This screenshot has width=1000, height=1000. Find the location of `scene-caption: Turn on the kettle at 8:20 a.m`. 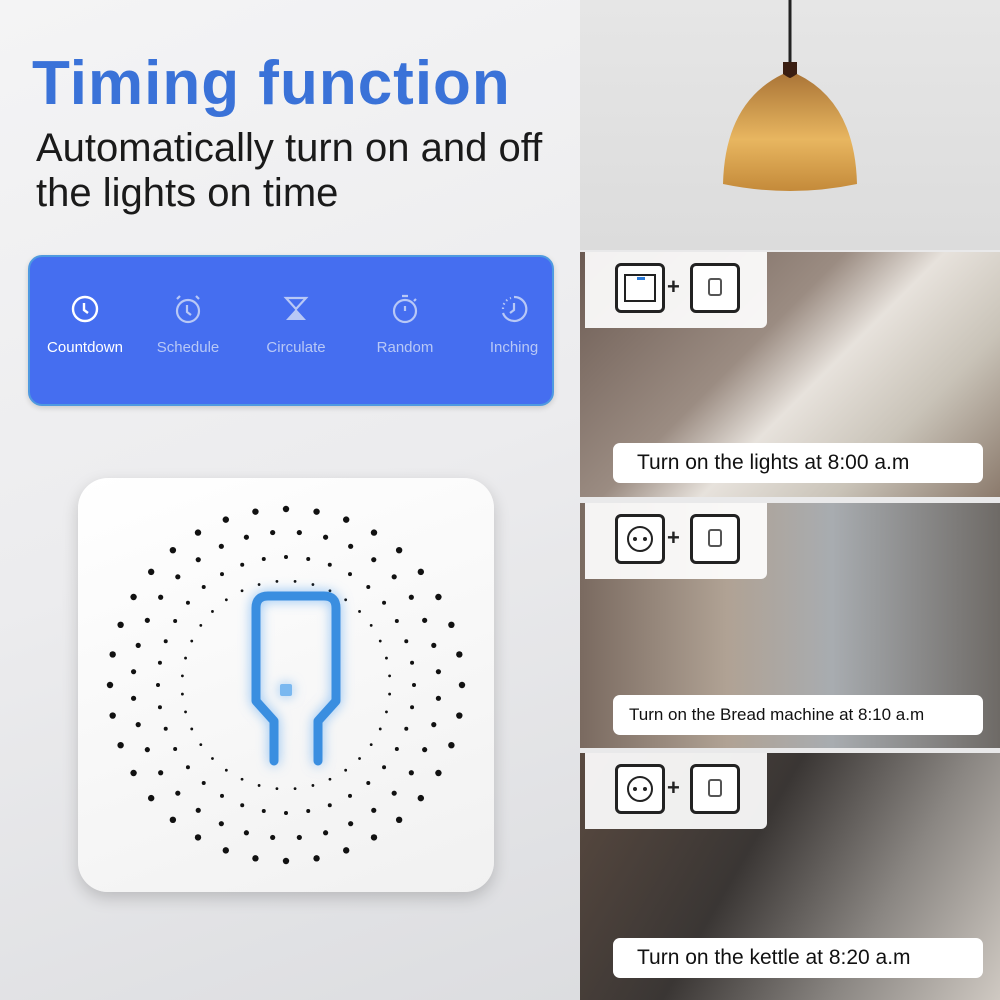

scene-caption: Turn on the kettle at 8:20 a.m is located at coordinates (798, 958).